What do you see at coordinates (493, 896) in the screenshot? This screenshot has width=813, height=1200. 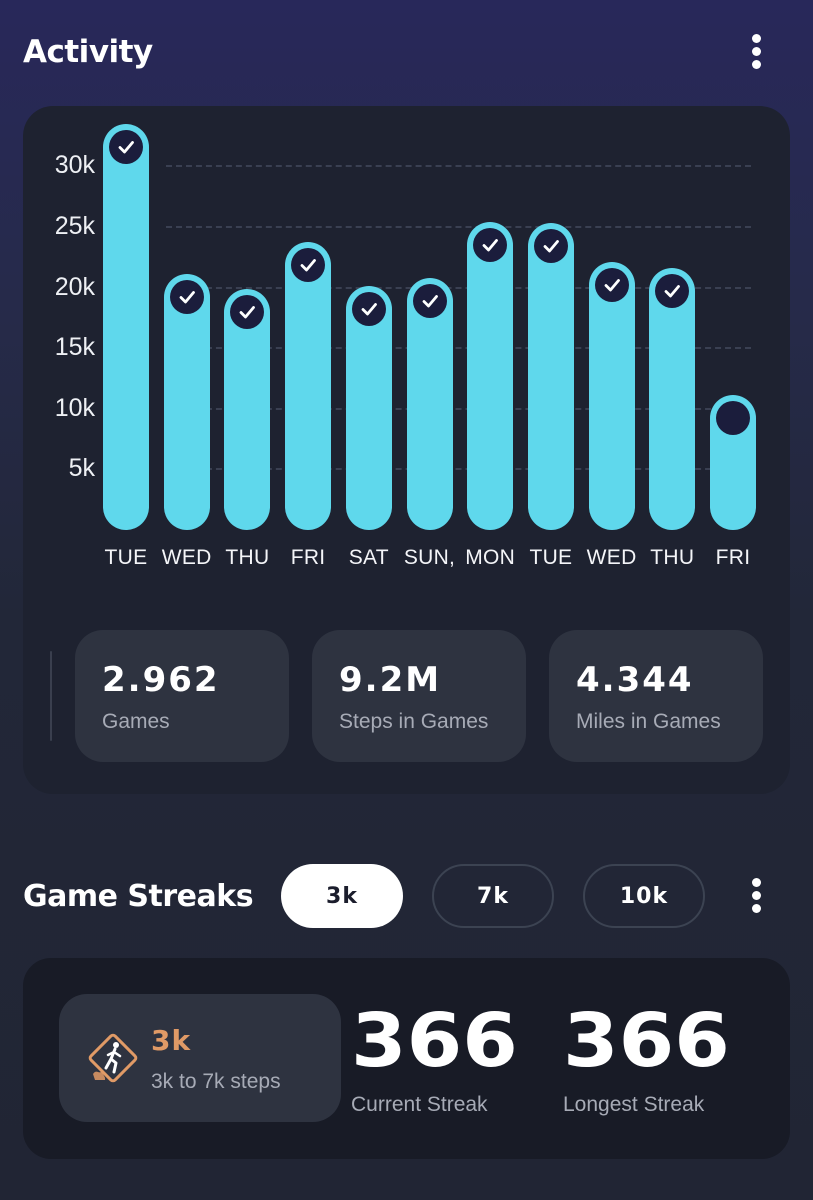 I see `tab-7k: 7k` at bounding box center [493, 896].